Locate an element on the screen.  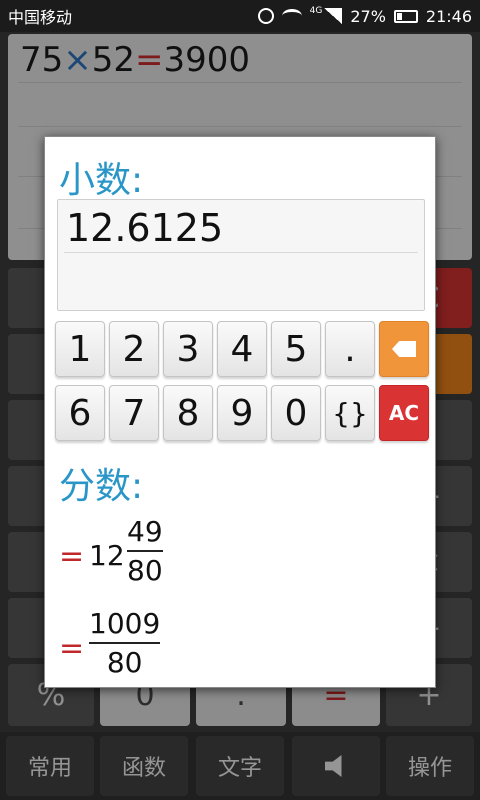
key-repeating: {} is located at coordinates (350, 413).